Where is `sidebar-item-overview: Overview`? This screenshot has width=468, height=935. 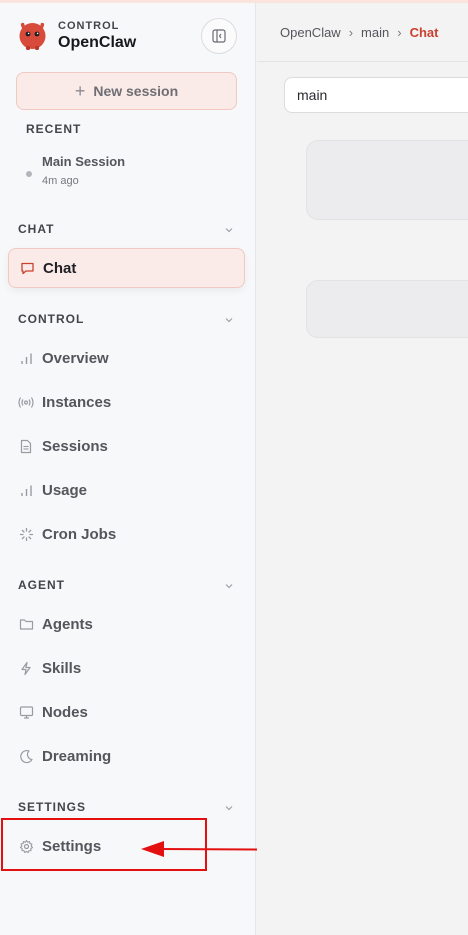
sidebar-item-overview: Overview is located at coordinates (126, 358).